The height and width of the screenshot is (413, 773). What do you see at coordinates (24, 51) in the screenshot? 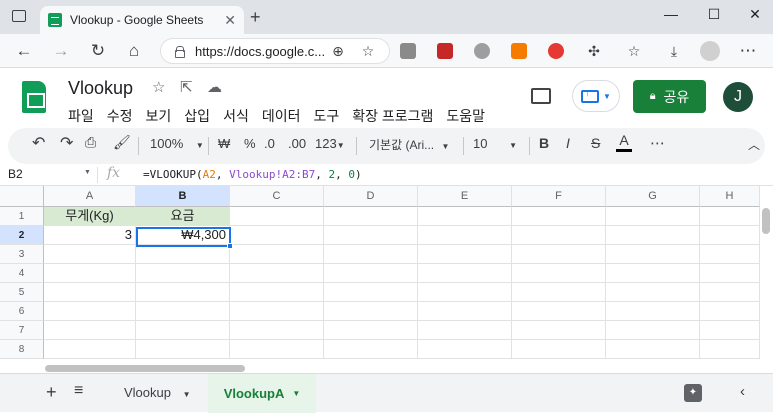
I see `back-arrow-icon: ←` at bounding box center [24, 51].